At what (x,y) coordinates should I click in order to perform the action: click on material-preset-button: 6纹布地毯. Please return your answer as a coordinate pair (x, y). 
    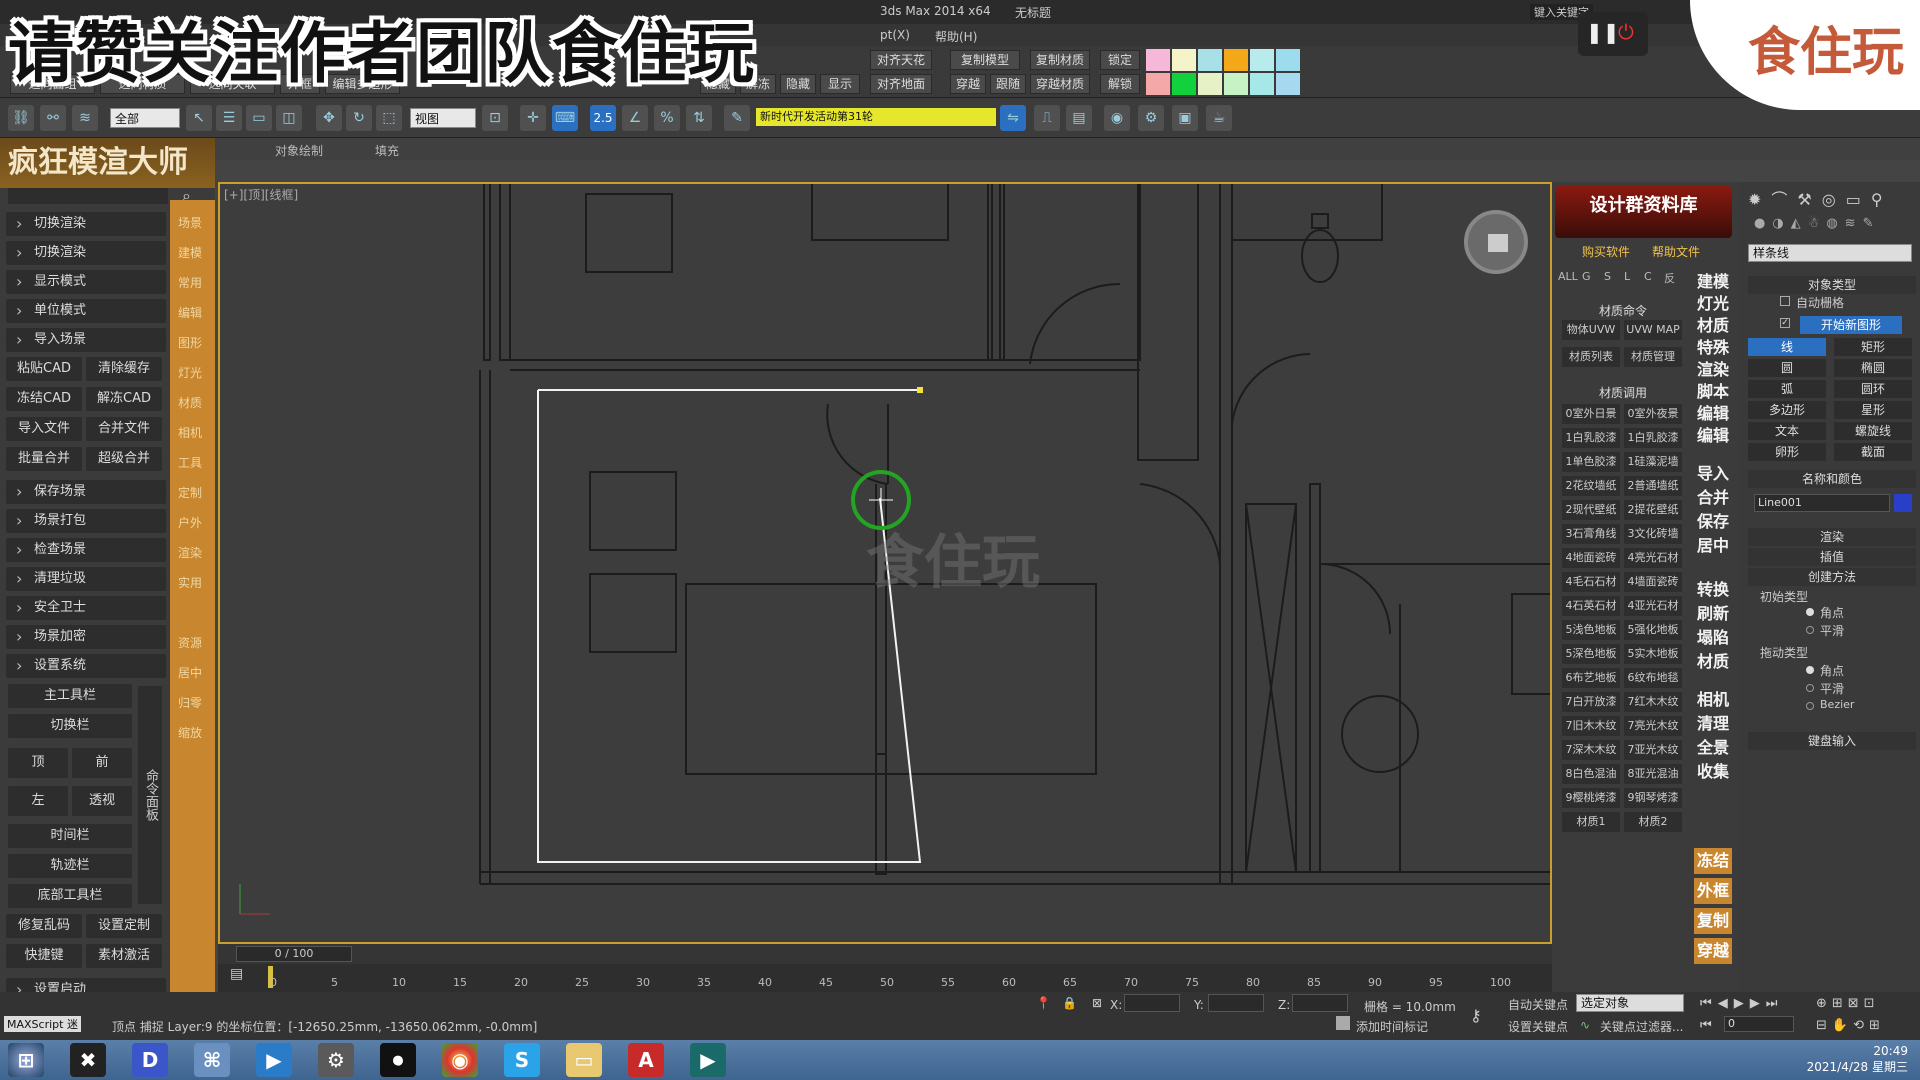
    Looking at the image, I should click on (1653, 678).